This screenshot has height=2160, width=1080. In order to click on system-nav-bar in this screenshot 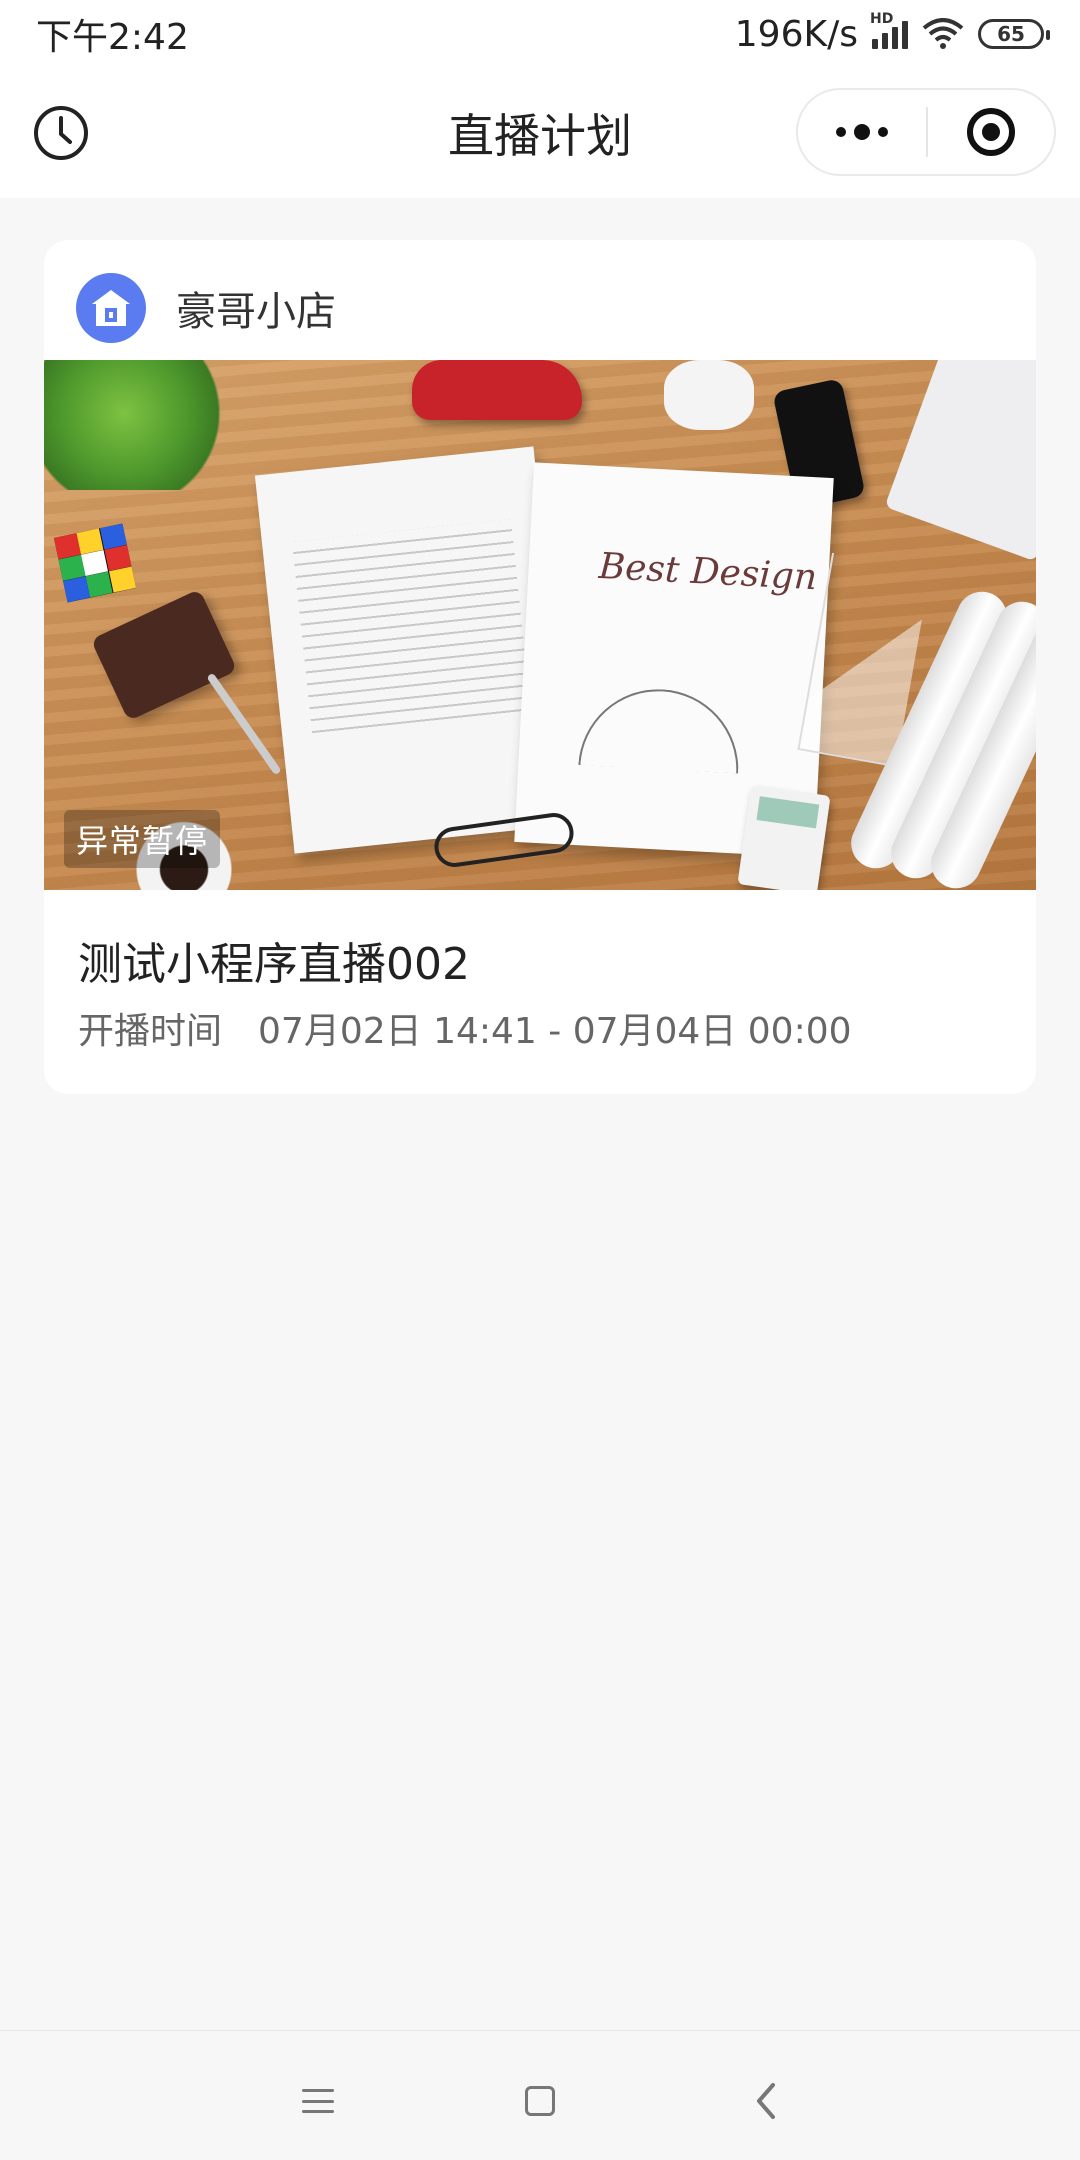, I will do `click(540, 2095)`.